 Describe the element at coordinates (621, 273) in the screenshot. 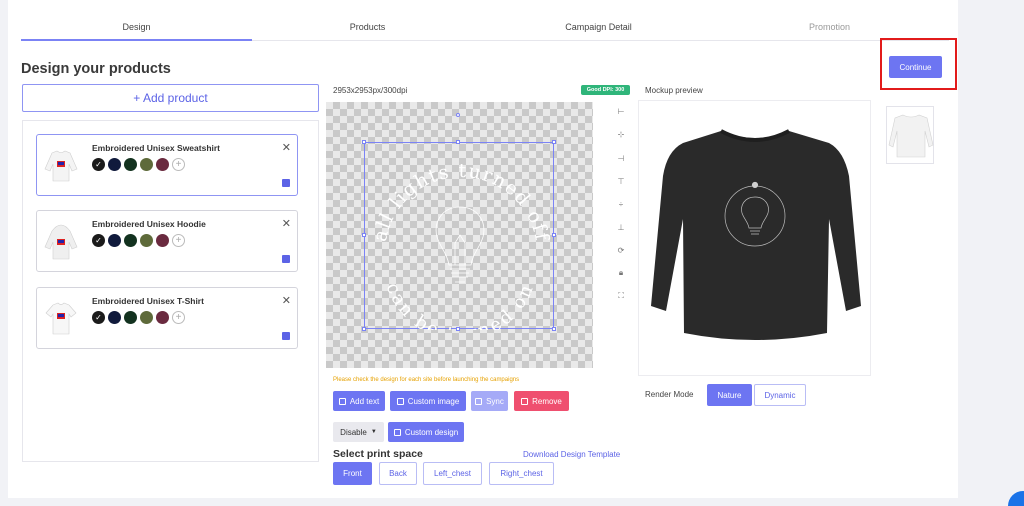

I see `lock-icon: 🔒︎` at that location.